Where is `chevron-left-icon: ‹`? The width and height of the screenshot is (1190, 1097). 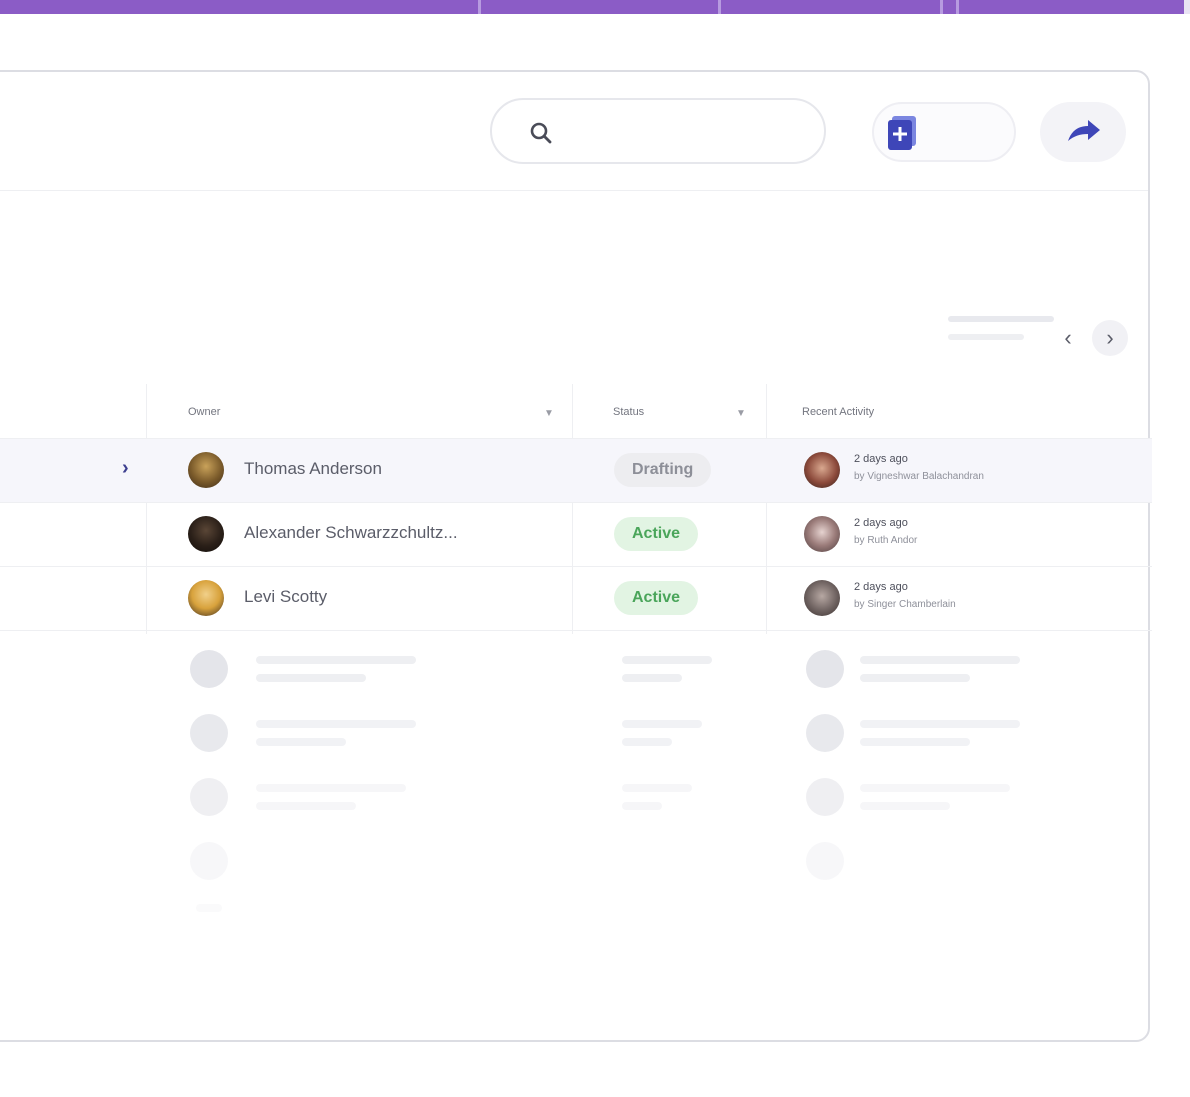
chevron-left-icon: ‹ is located at coordinates (1068, 337).